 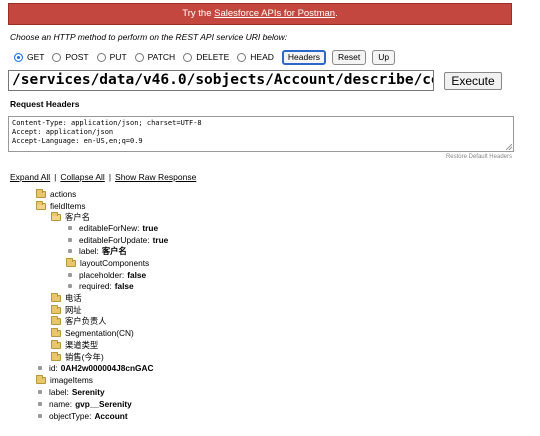 What do you see at coordinates (71, 380) in the screenshot?
I see `tree-node-label: imageItems` at bounding box center [71, 380].